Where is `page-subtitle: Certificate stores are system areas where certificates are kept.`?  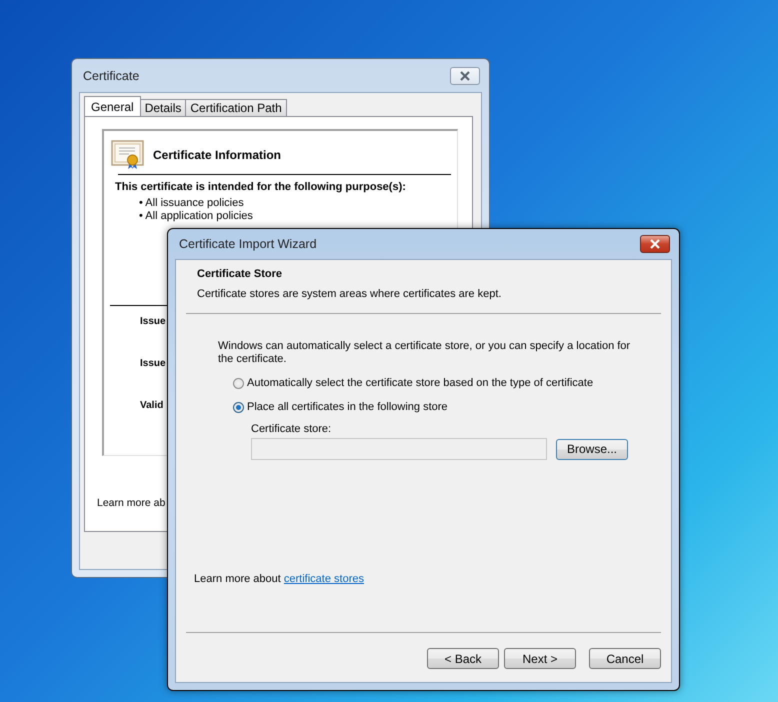 page-subtitle: Certificate stores are system areas where certificates are kept. is located at coordinates (349, 294).